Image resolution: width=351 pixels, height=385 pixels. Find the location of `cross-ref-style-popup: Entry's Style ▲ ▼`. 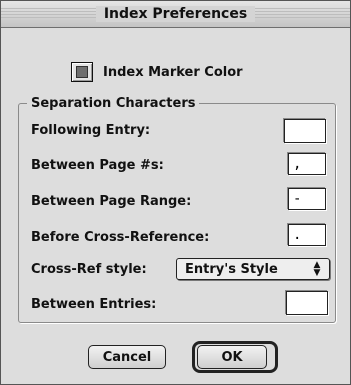

cross-ref-style-popup: Entry's Style ▲ ▼ is located at coordinates (253, 269).